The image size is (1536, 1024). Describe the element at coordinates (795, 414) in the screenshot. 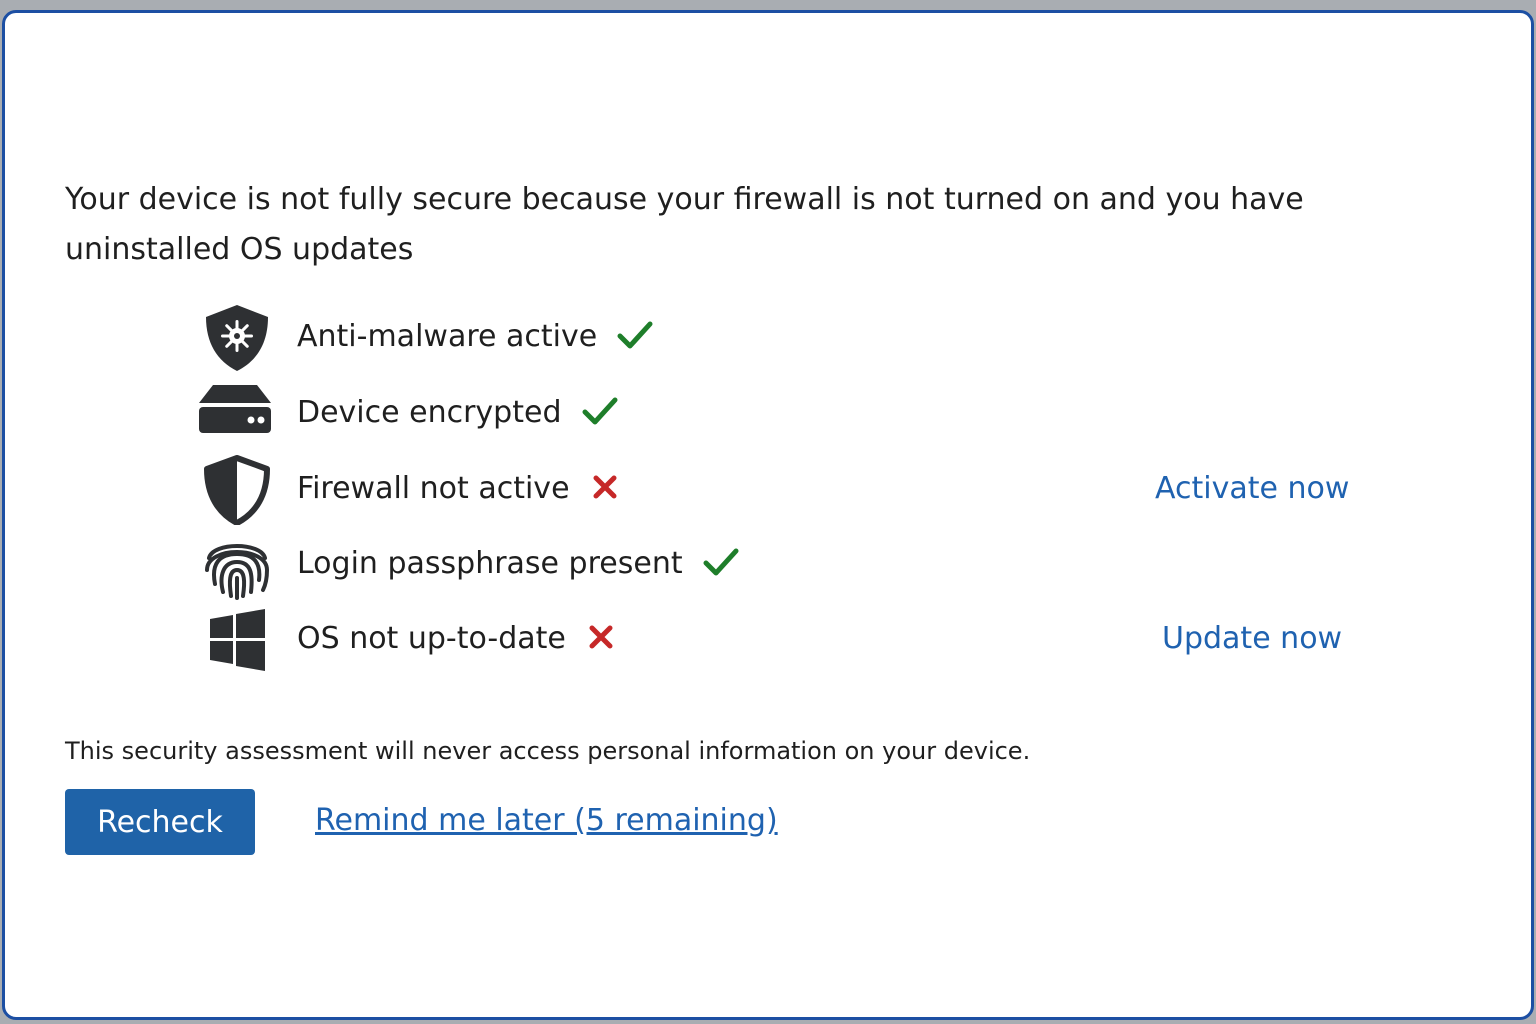

I see `check-row-encryption: Device encrypted` at that location.